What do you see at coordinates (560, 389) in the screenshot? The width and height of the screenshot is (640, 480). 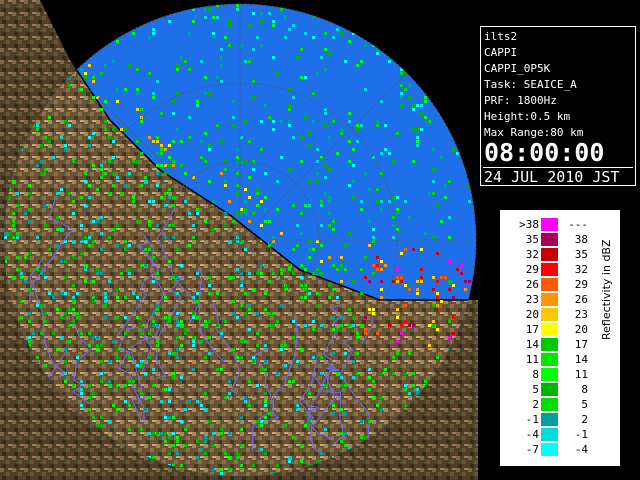 I see `legend-row: 58` at bounding box center [560, 389].